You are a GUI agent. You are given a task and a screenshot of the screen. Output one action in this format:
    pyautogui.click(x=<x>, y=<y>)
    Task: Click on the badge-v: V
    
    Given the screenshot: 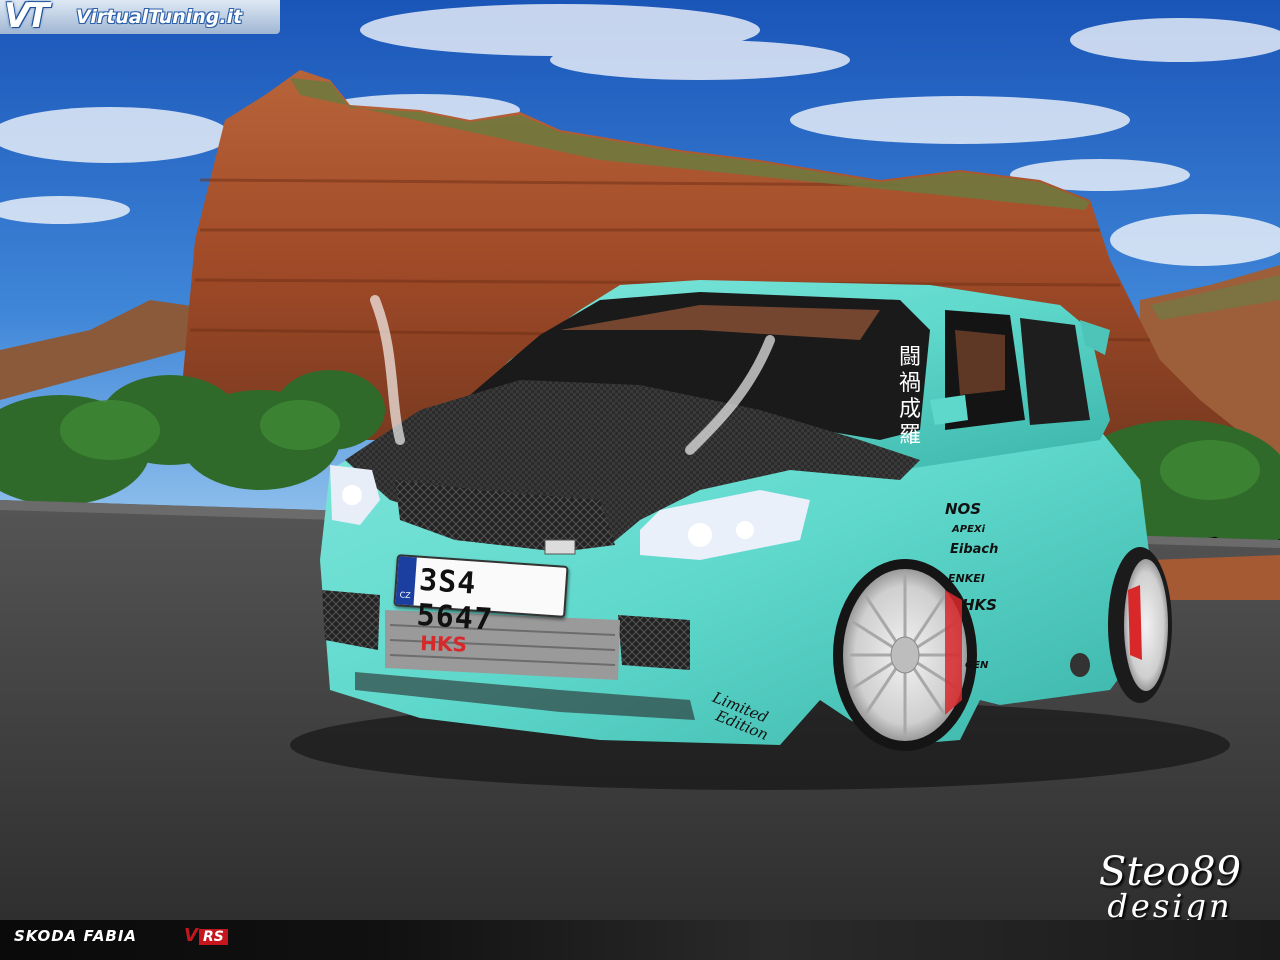 What is the action you would take?
    pyautogui.click(x=191, y=935)
    